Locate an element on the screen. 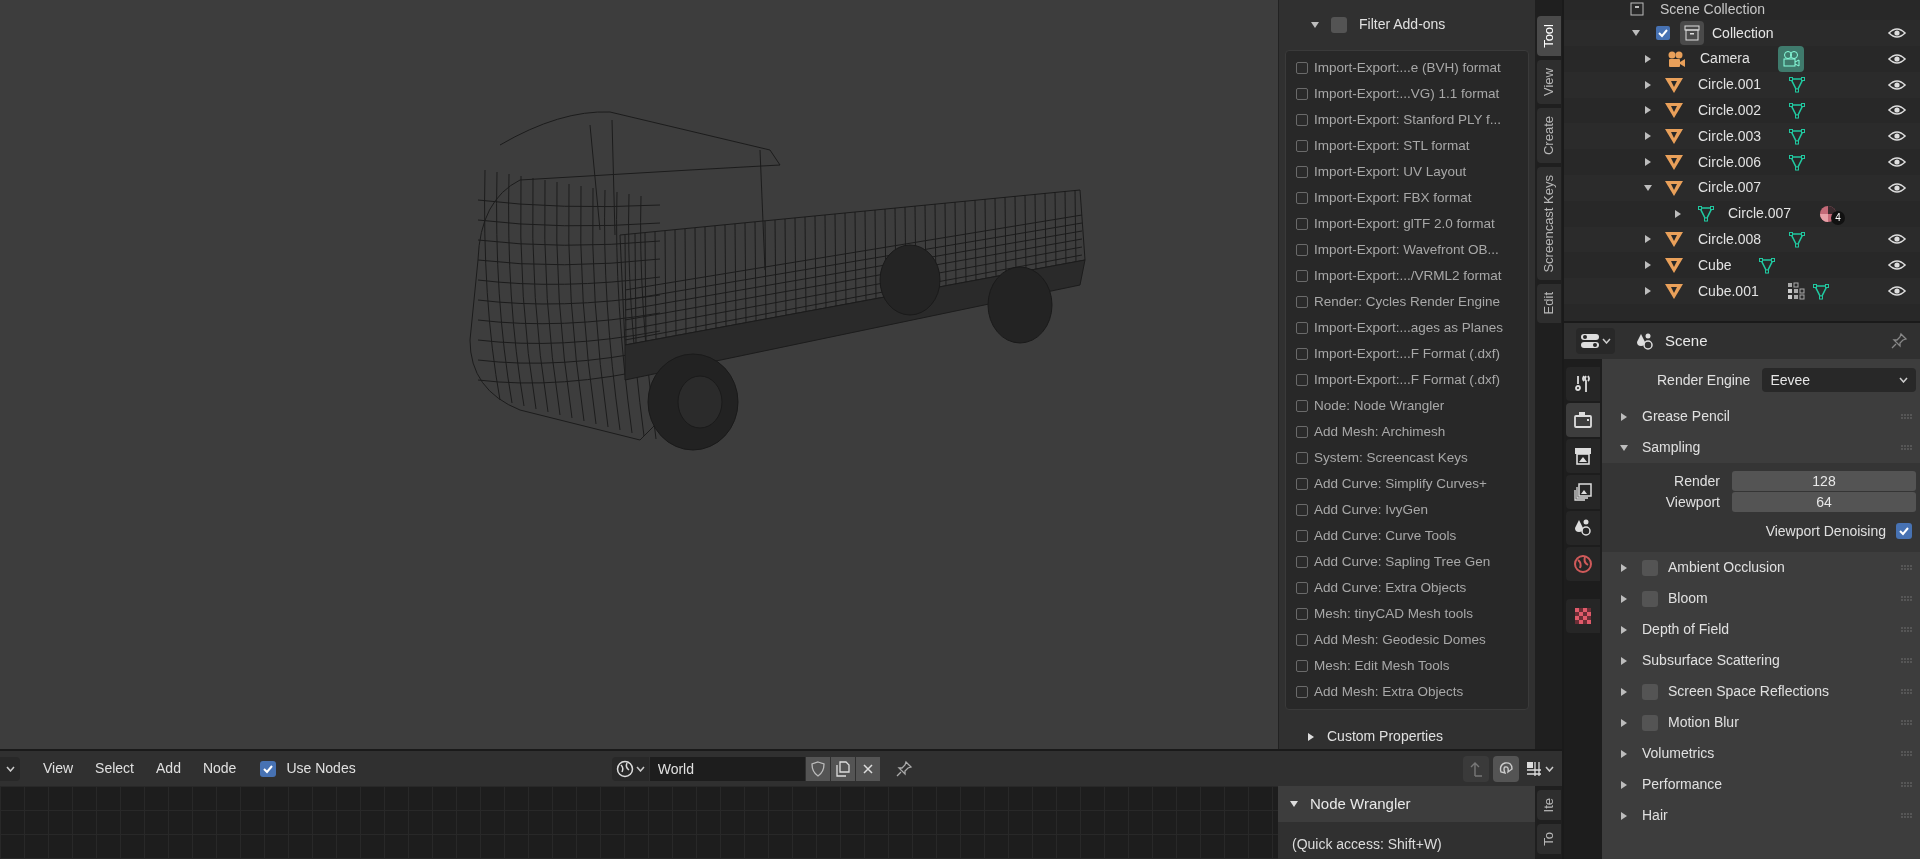 Image resolution: width=1920 pixels, height=859 pixels. addon-row: Add Curve: Sapling Tree Gen is located at coordinates (1407, 562).